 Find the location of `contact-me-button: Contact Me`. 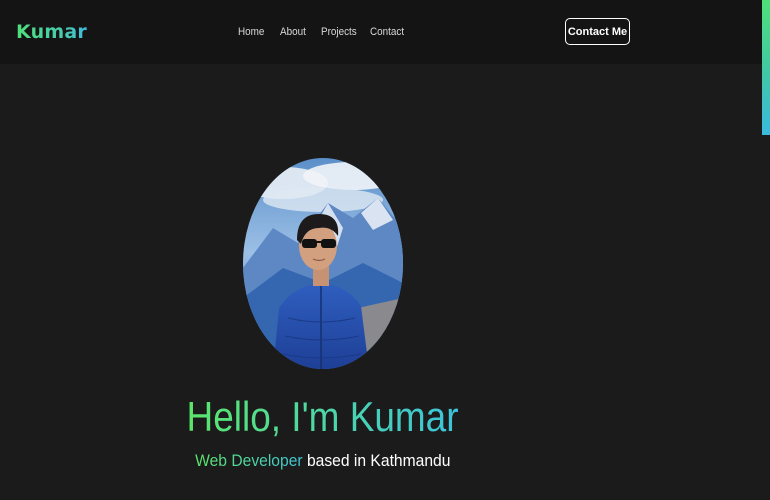

contact-me-button: Contact Me is located at coordinates (597, 31).